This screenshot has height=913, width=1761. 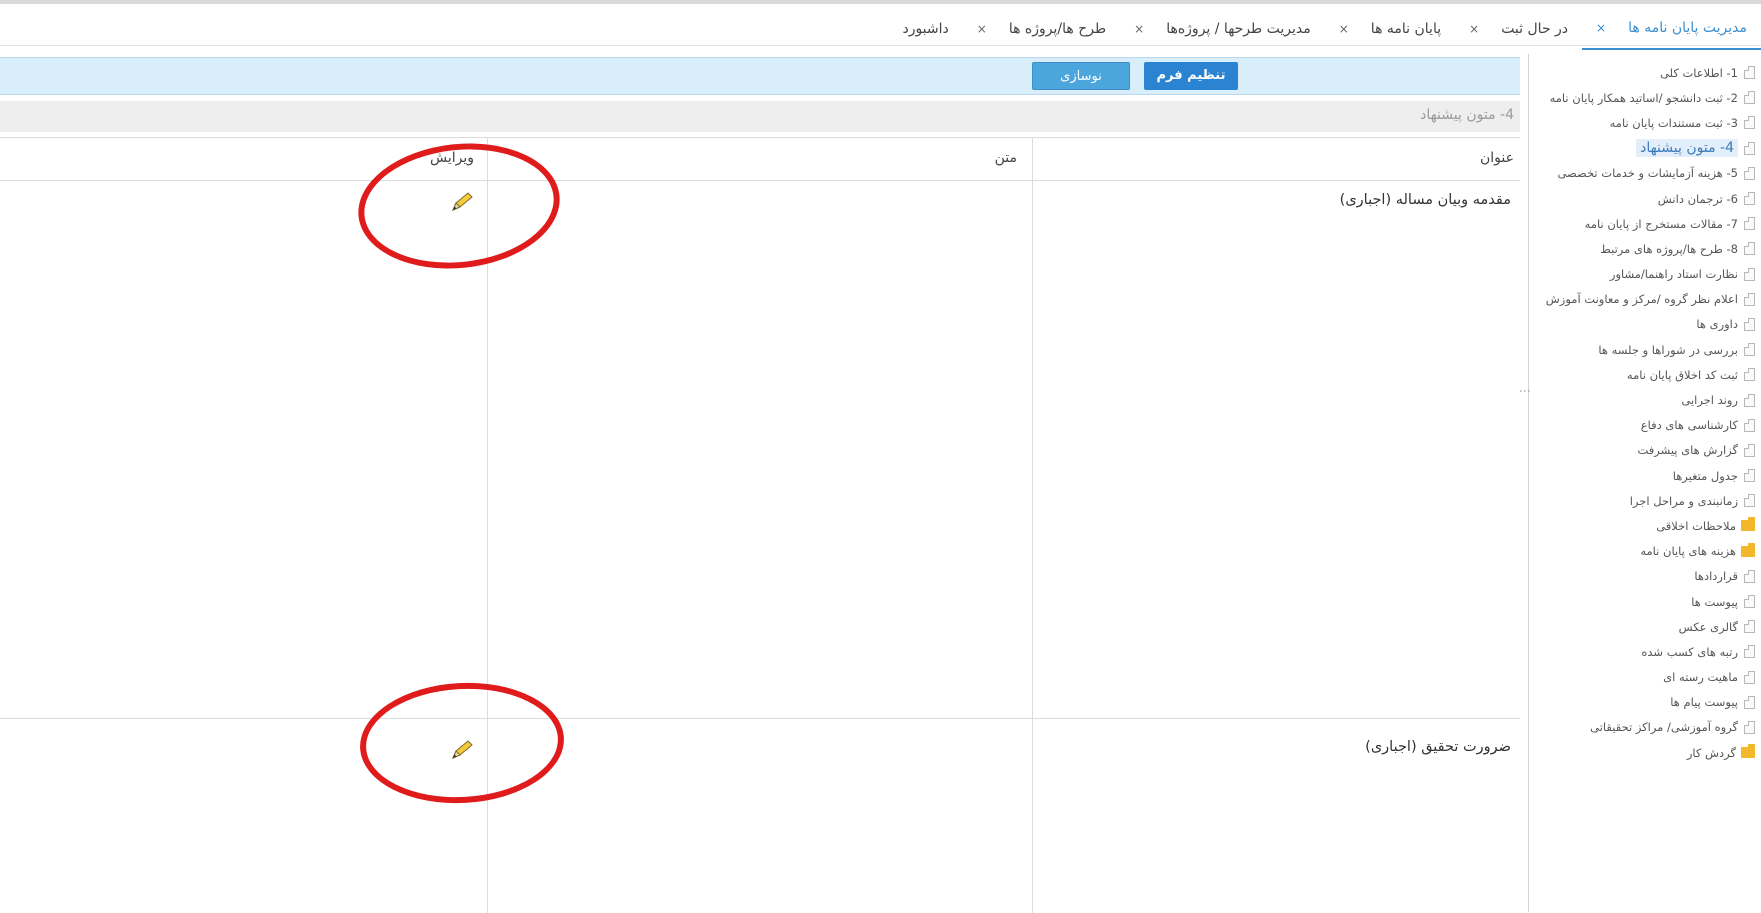 What do you see at coordinates (1716, 576) in the screenshot?
I see `sidebar-item-label: قراردادها` at bounding box center [1716, 576].